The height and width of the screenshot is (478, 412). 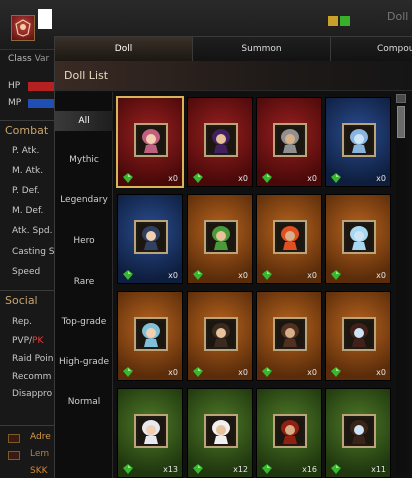 I want to click on ice-spirit-doll-icon, so click(x=359, y=140).